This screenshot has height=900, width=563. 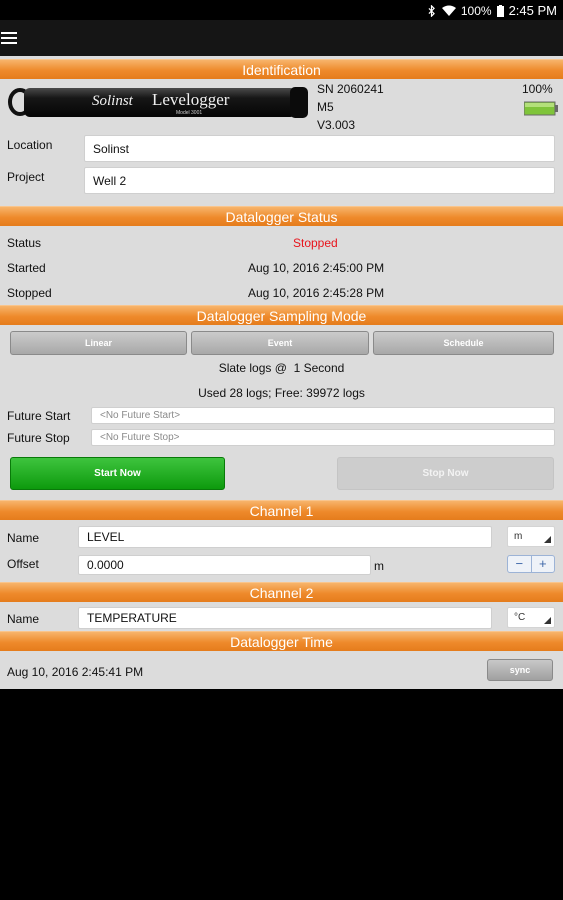 I want to click on identification-header: Identification, so click(x=281, y=69).